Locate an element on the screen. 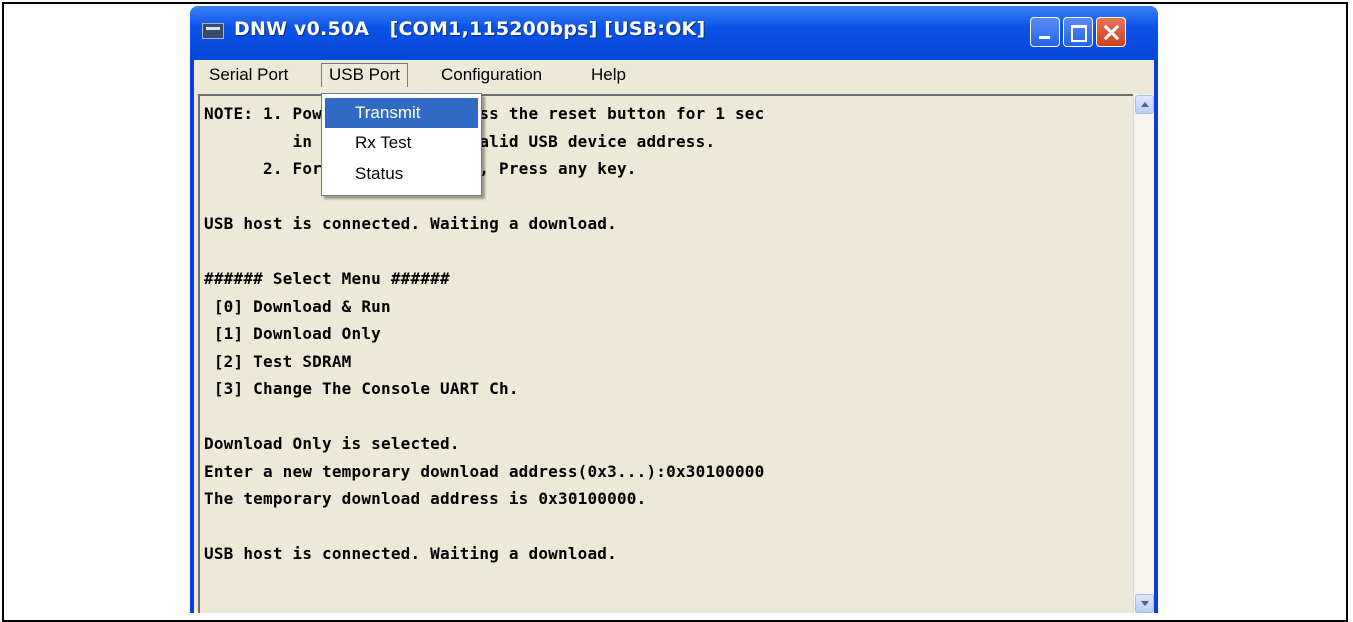  window-title: DNW v0.50A [COM1,115200bps] [USB:OK] is located at coordinates (470, 29).